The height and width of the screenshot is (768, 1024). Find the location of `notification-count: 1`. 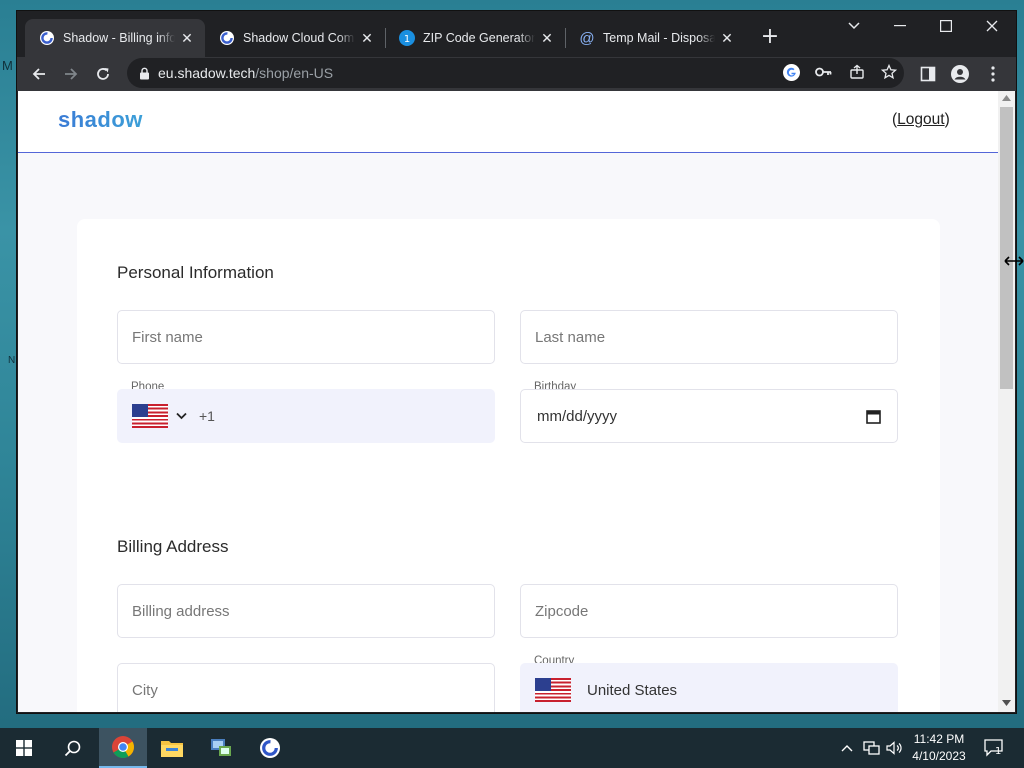

notification-count: 1 is located at coordinates (998, 751).